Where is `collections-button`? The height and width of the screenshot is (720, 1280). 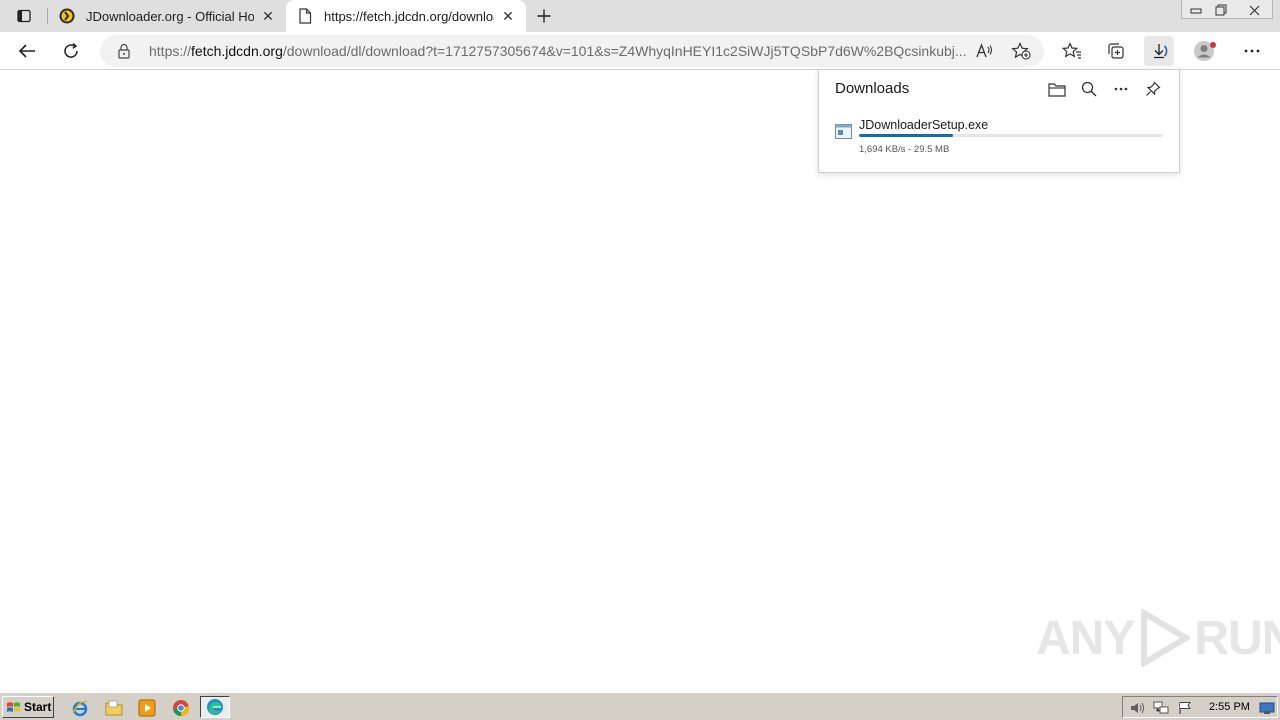
collections-button is located at coordinates (1116, 51).